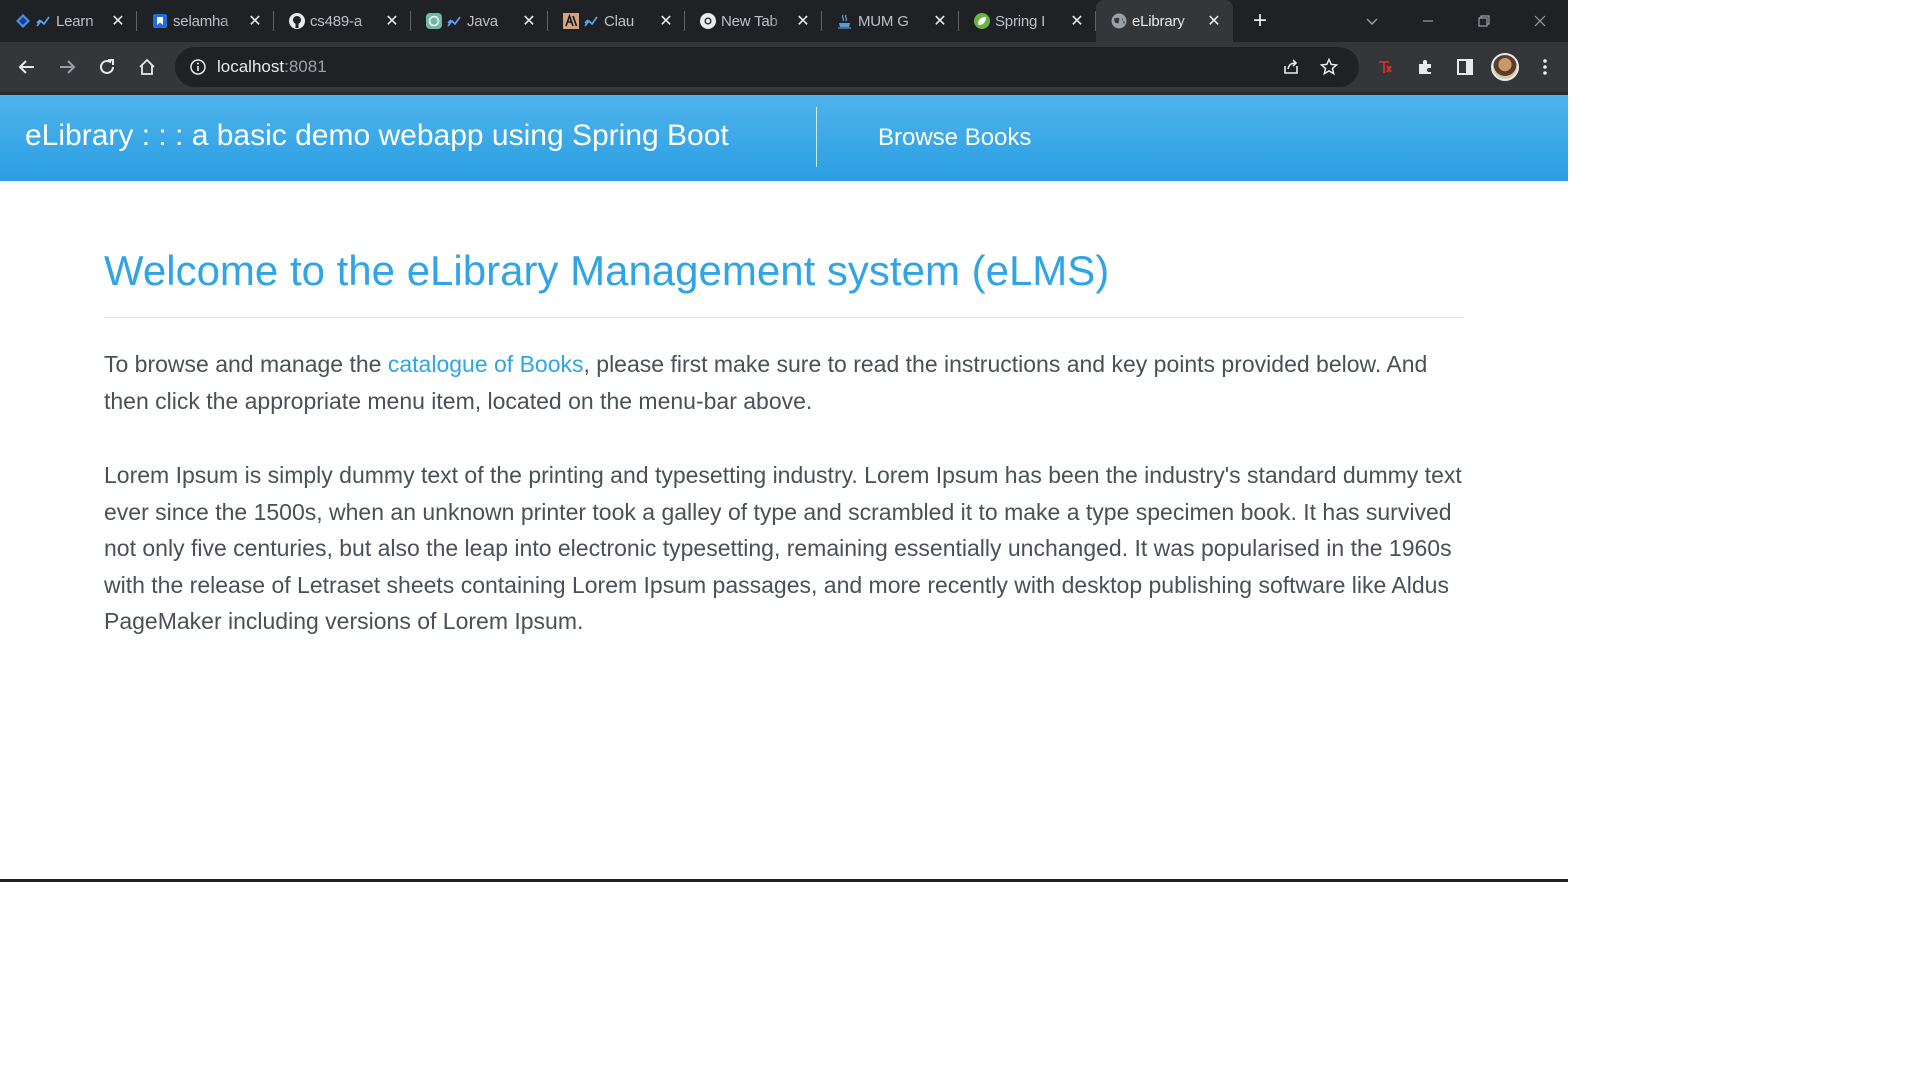 This screenshot has width=1920, height=1080. Describe the element at coordinates (784, 880) in the screenshot. I see `window-bottom-edge` at that location.